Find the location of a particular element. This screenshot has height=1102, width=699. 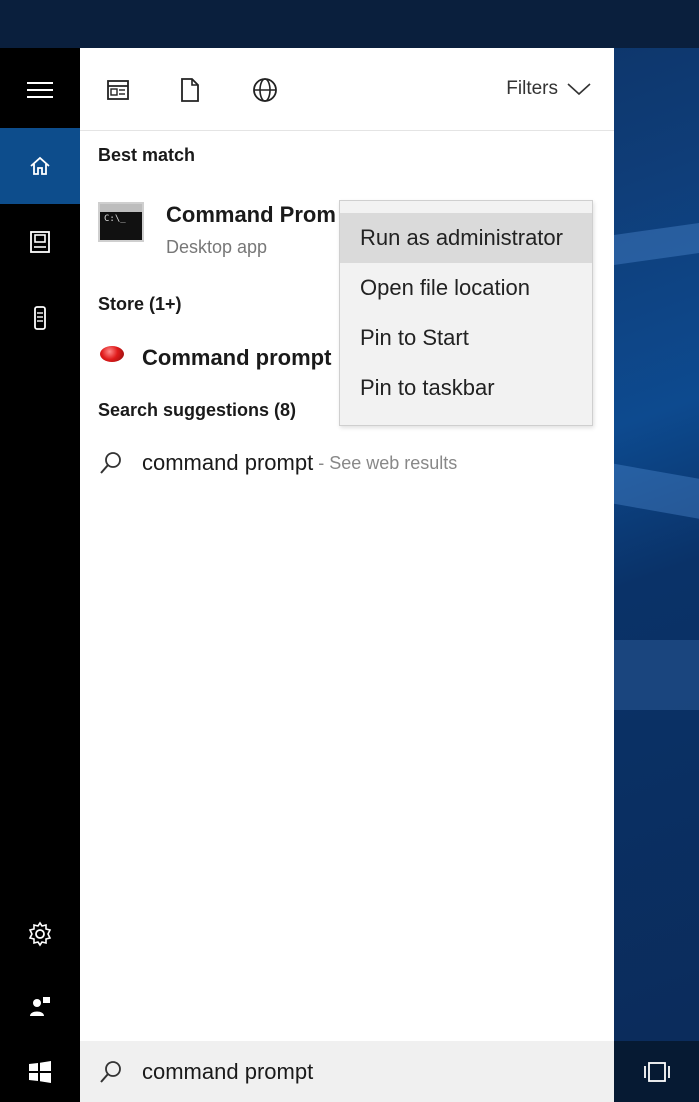

task-view-button is located at coordinates (656, 1071).